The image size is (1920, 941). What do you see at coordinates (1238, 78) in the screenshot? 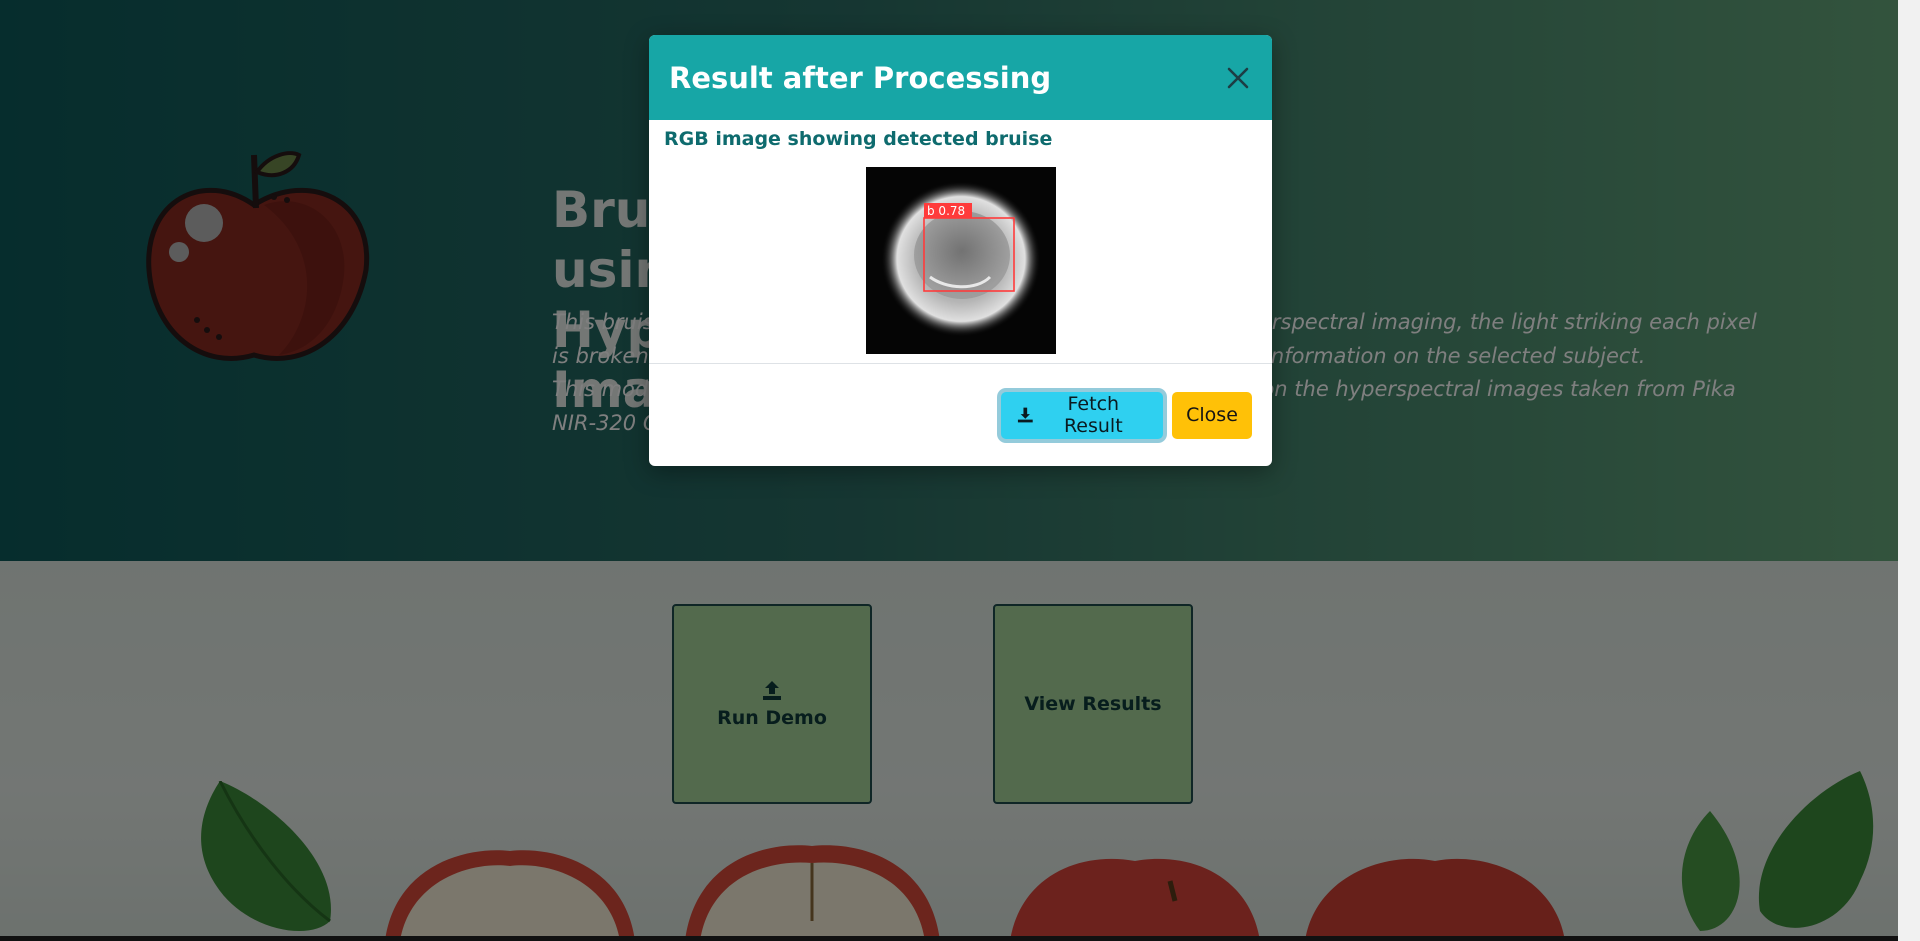
I see `close-icon` at bounding box center [1238, 78].